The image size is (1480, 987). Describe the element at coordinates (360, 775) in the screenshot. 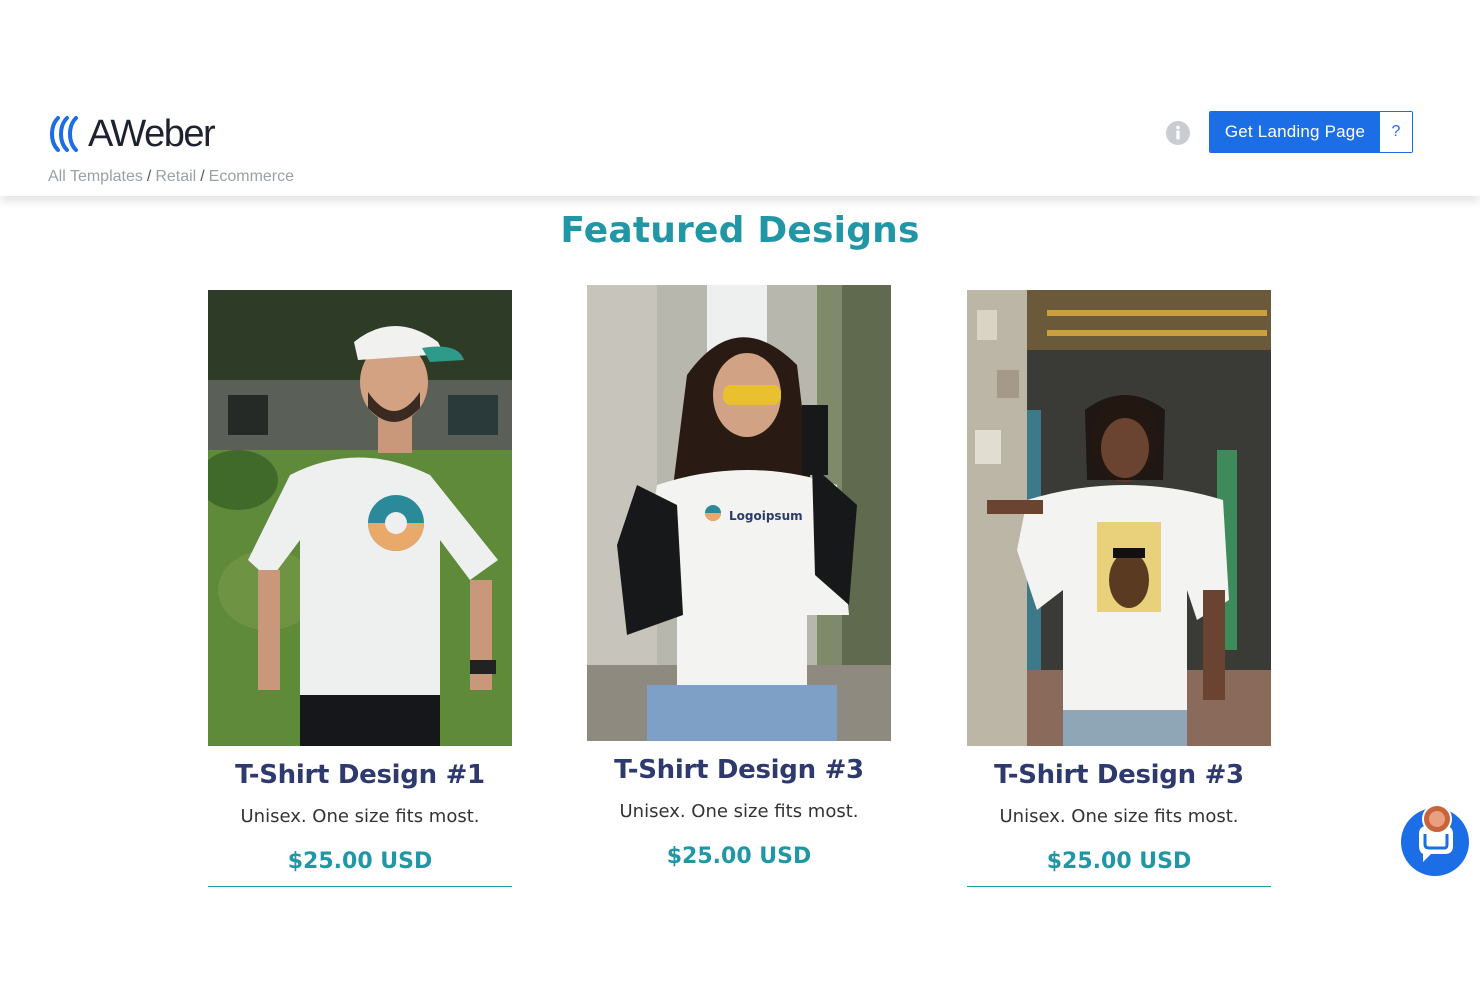

I see `product-name: T-Shirt Design #1` at that location.